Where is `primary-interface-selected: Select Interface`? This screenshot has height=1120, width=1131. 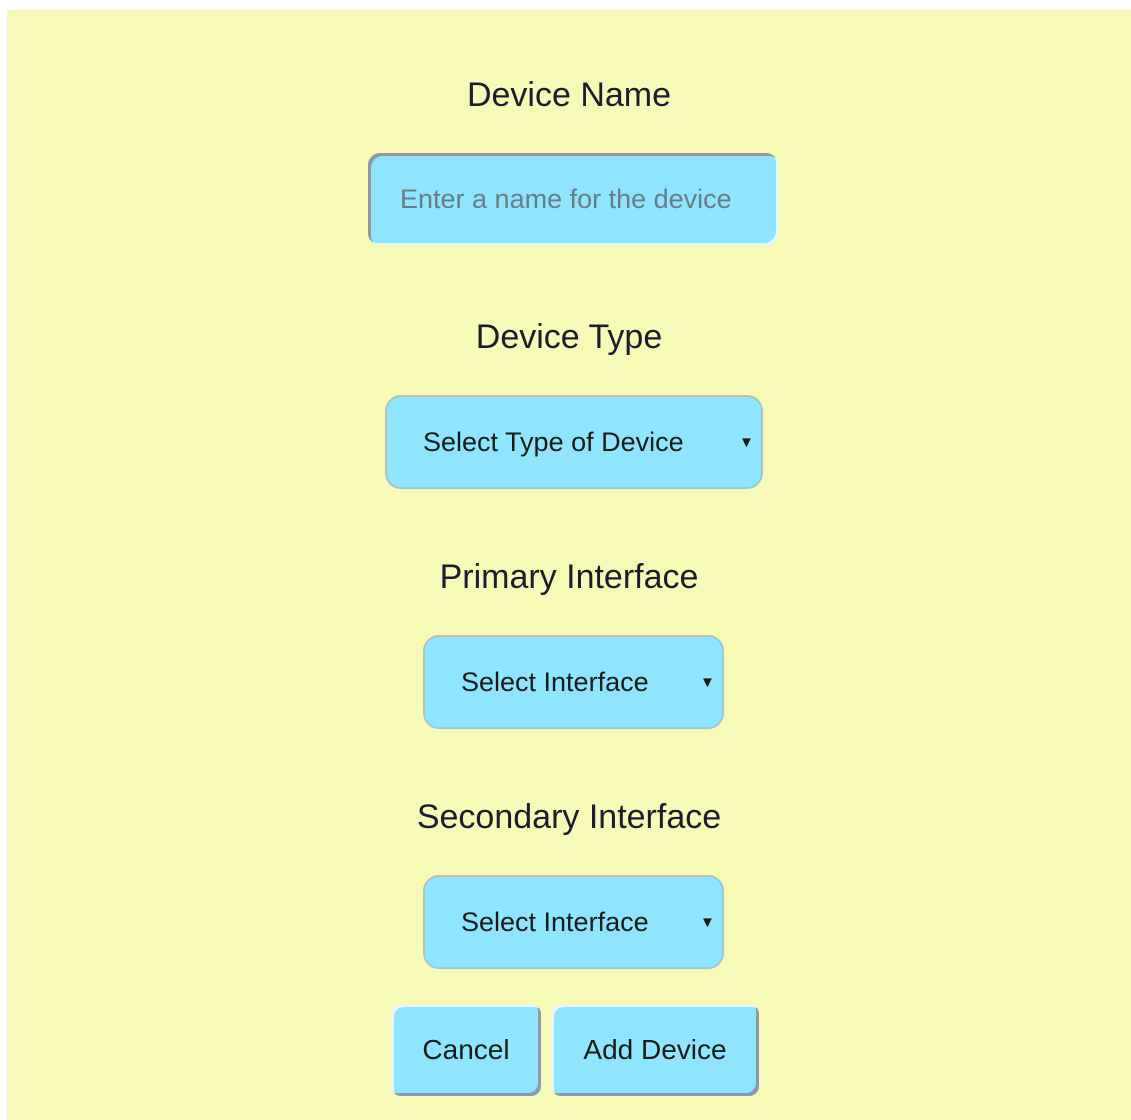 primary-interface-selected: Select Interface is located at coordinates (555, 681).